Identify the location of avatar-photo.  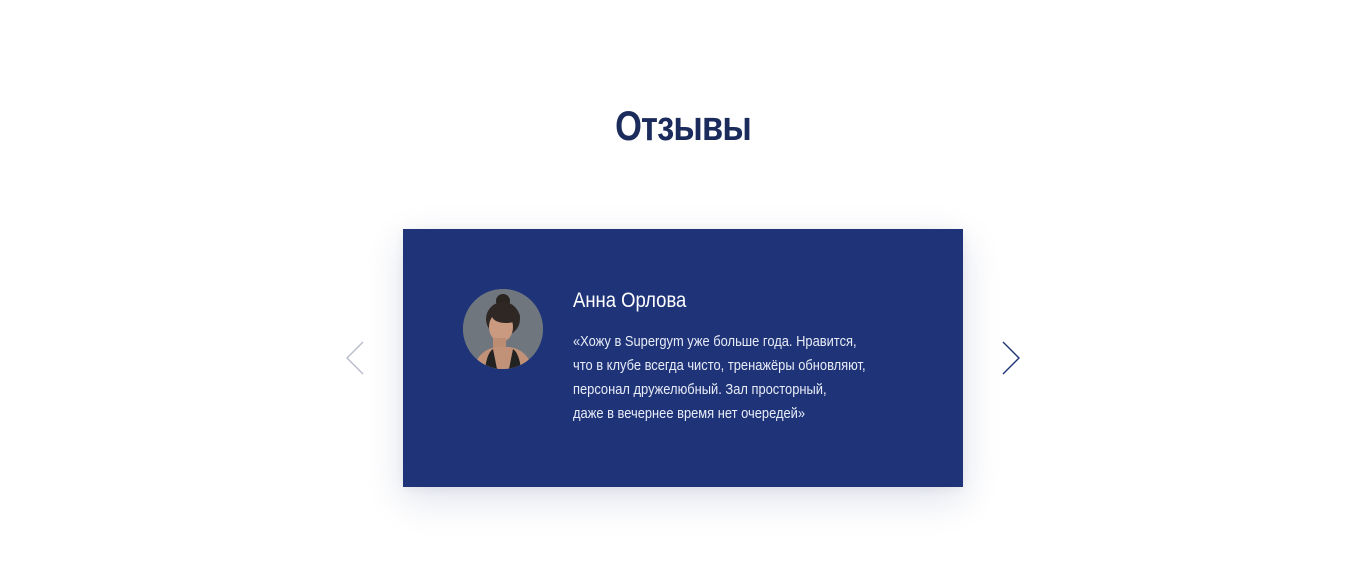
(503, 329).